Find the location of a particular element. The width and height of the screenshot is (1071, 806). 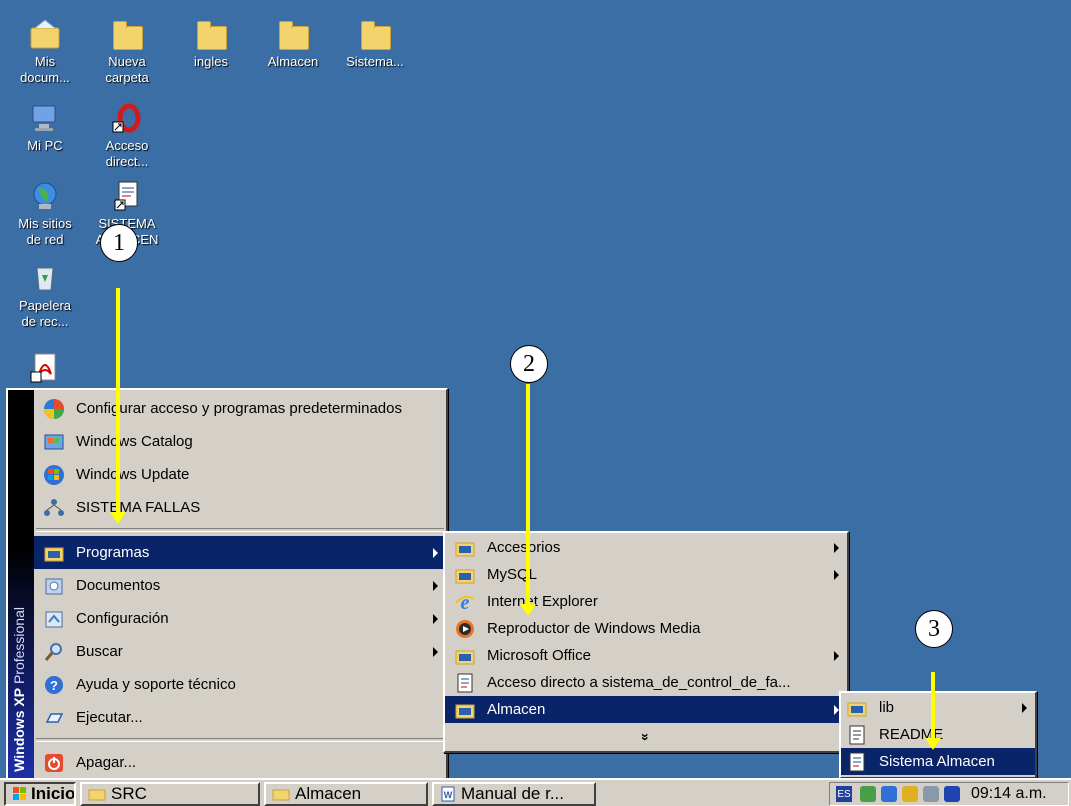

security-shield-icon is located at coordinates (910, 794).